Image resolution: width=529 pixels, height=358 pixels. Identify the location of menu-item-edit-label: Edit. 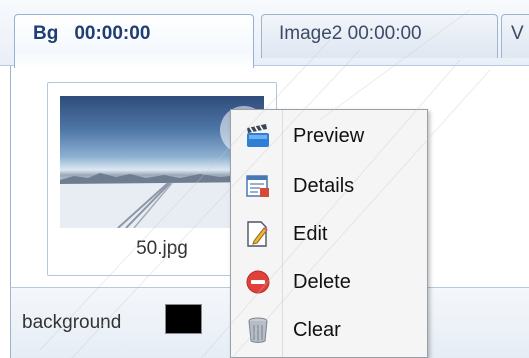
(310, 233).